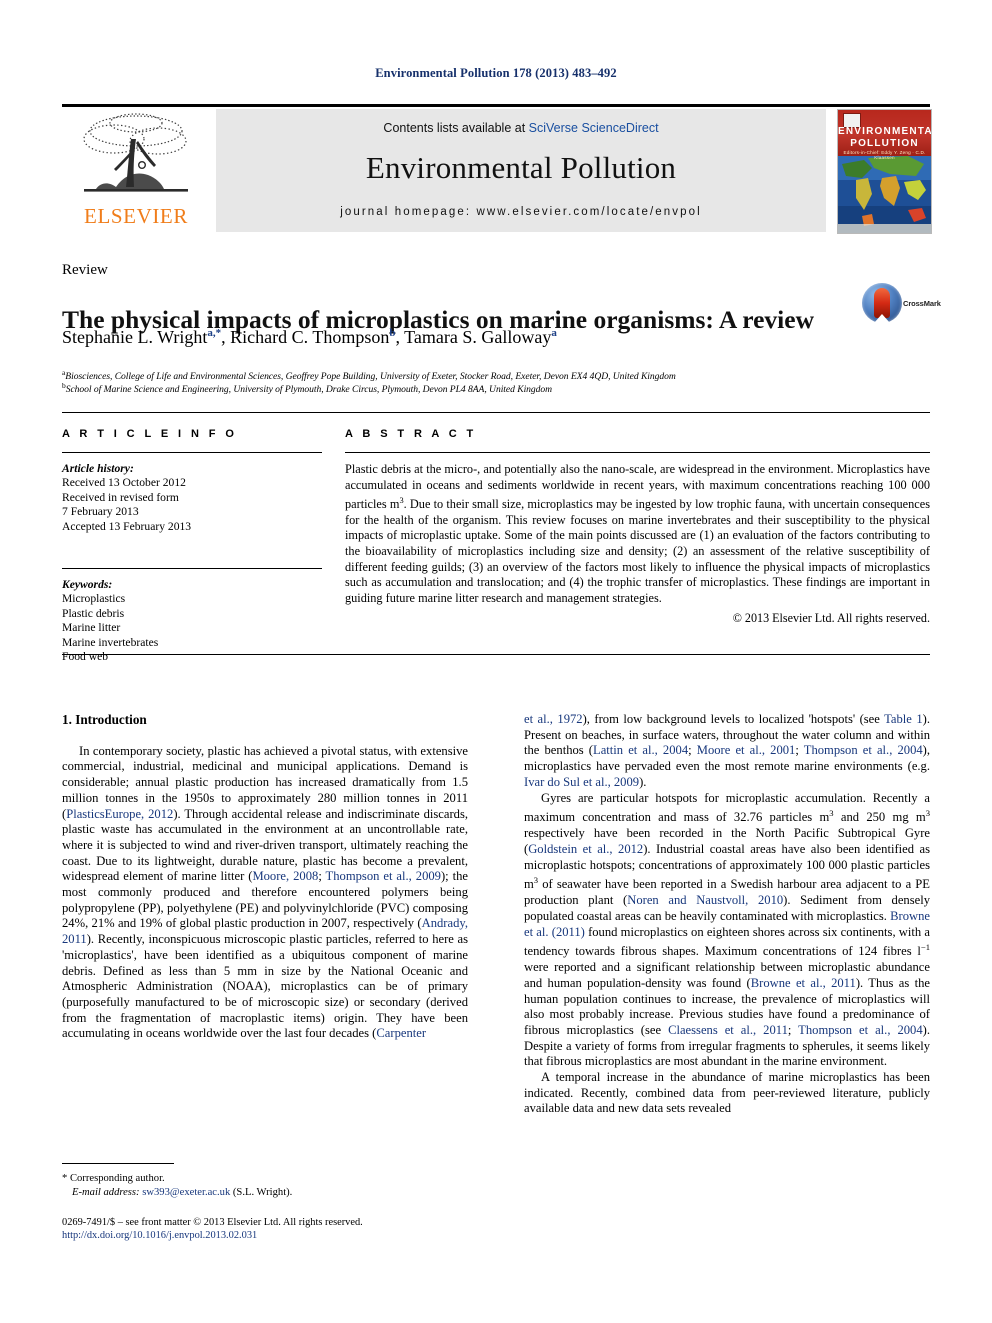  What do you see at coordinates (214, 333) in the screenshot?
I see `author-marks: a,*` at bounding box center [214, 333].